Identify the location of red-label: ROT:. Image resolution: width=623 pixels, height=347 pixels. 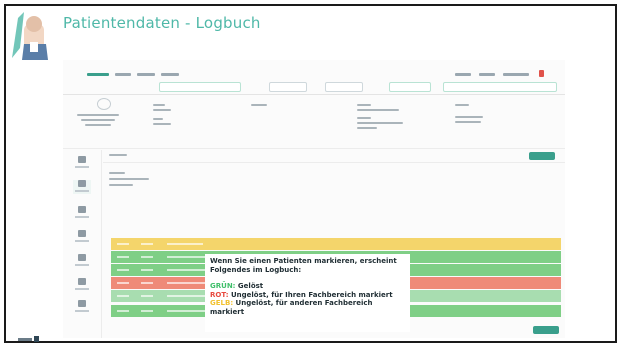
(219, 294).